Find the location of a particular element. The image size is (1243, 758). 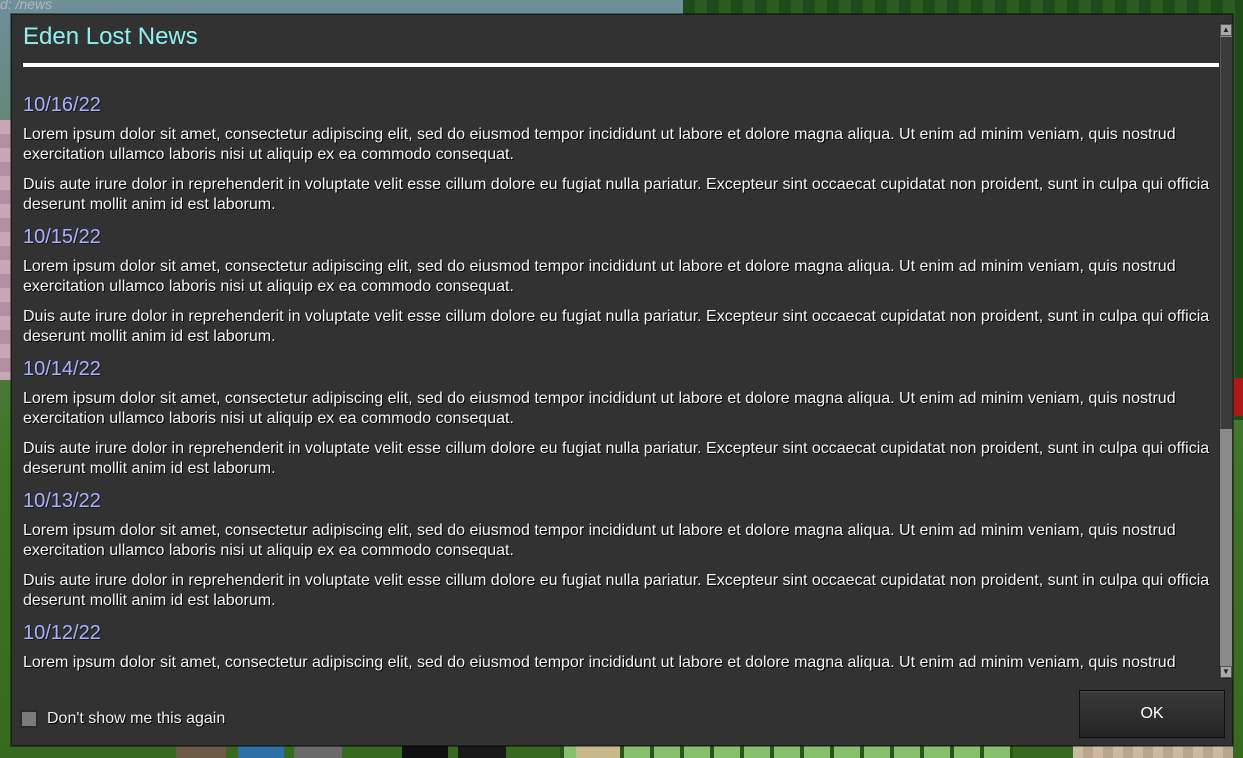

news-entry-date: 10/15/22 is located at coordinates (62, 237).